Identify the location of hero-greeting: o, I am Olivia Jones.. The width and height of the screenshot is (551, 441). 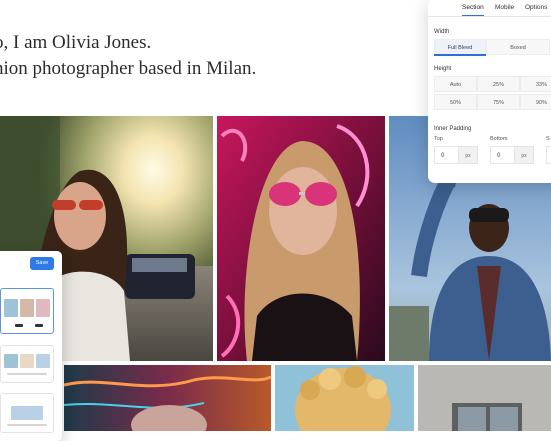
(76, 42).